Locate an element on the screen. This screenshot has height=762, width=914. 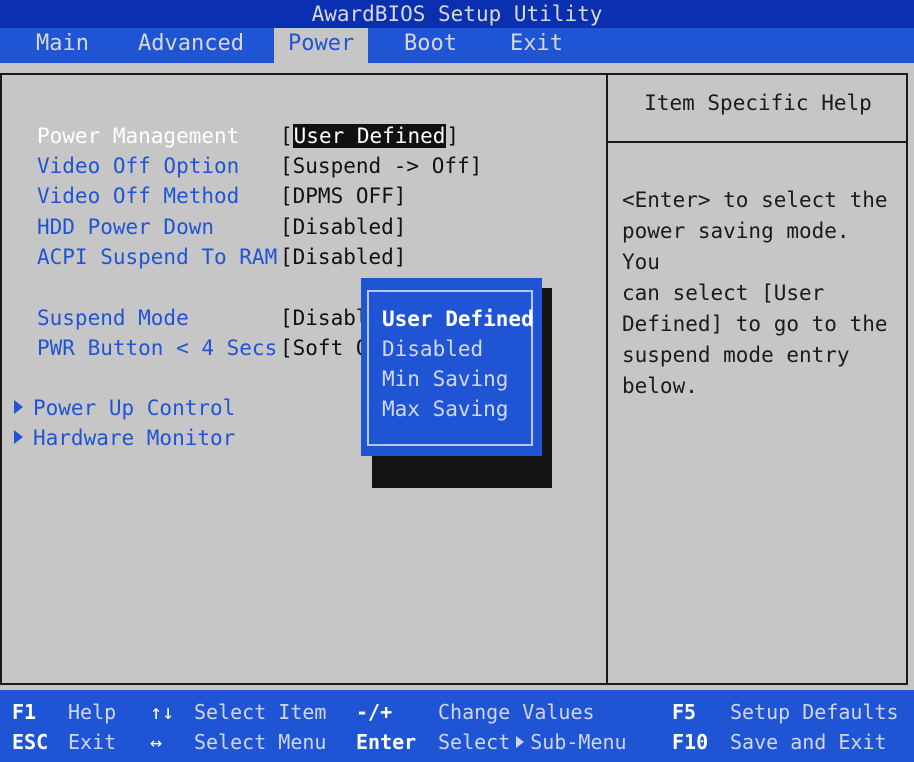
value-highlight: User Defined is located at coordinates (369, 136).